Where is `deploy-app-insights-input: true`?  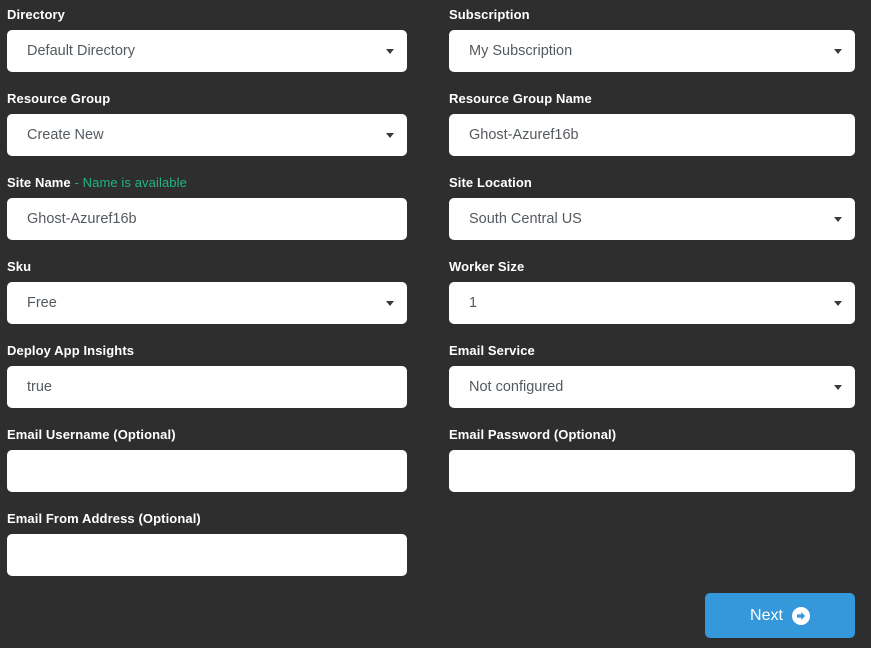
deploy-app-insights-input: true is located at coordinates (207, 387).